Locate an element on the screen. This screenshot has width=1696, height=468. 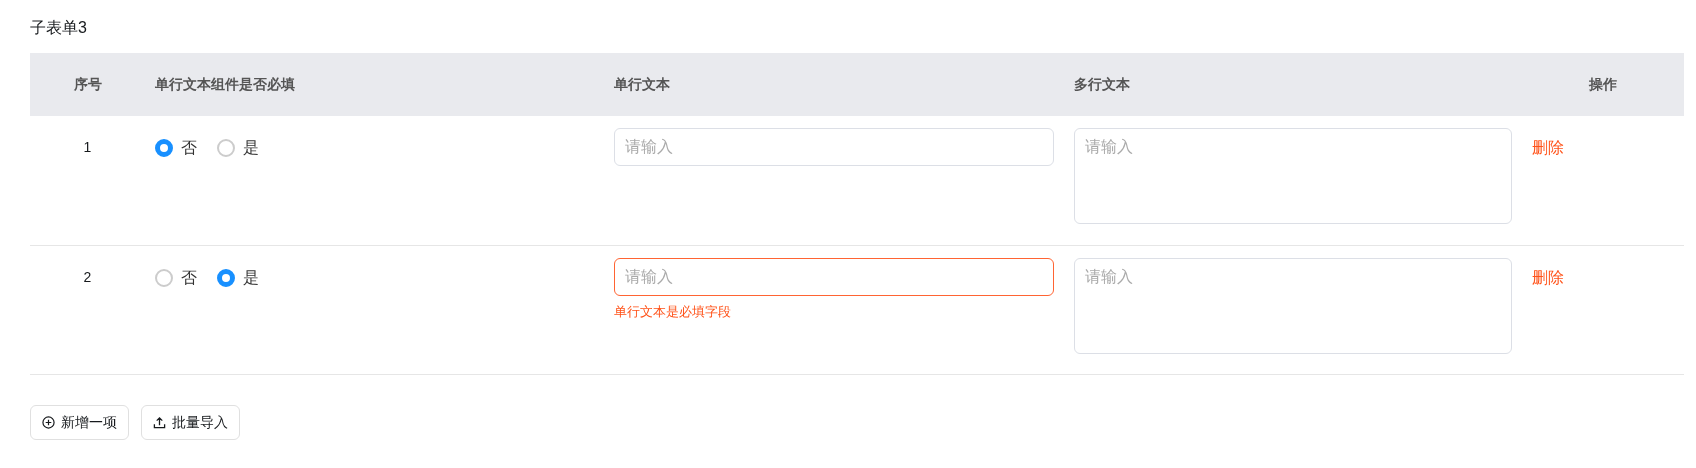
row-number: 2 is located at coordinates (87, 276).